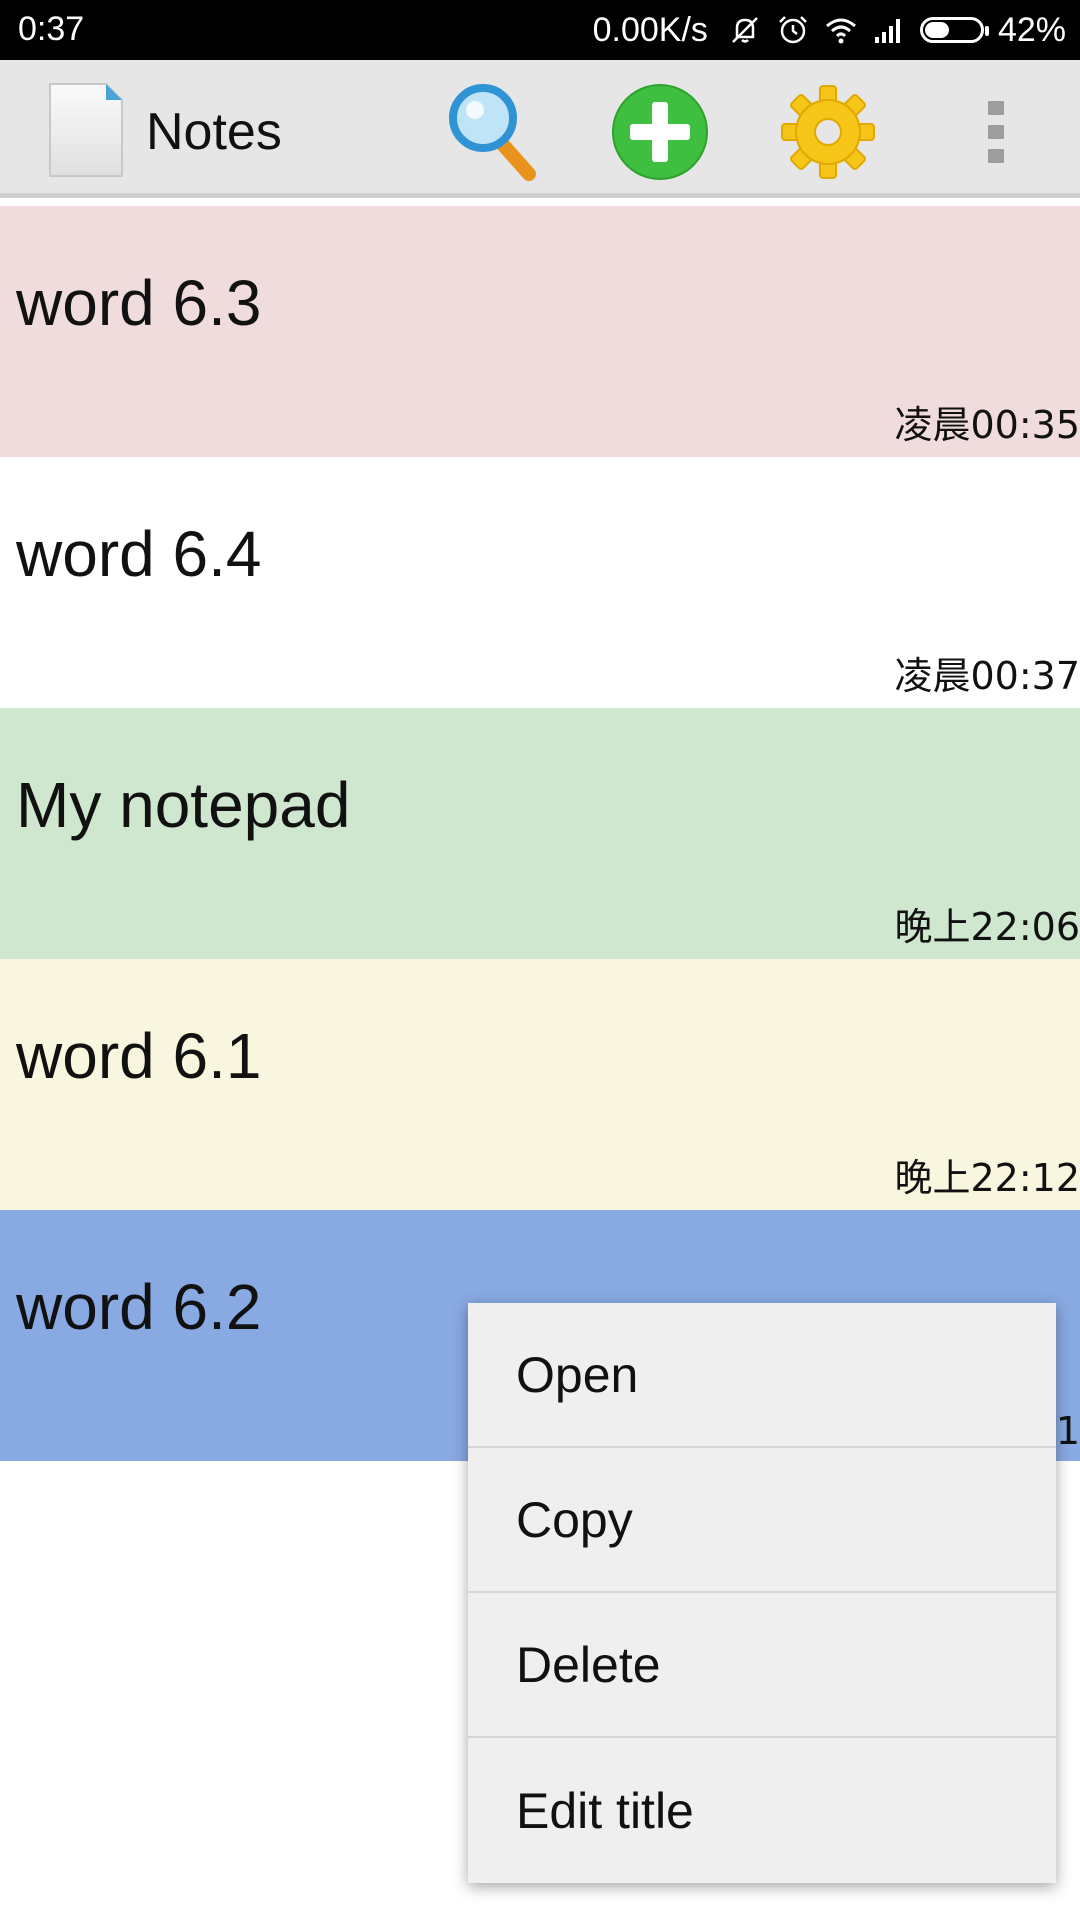 This screenshot has width=1080, height=1920. I want to click on settings-icon, so click(828, 132).